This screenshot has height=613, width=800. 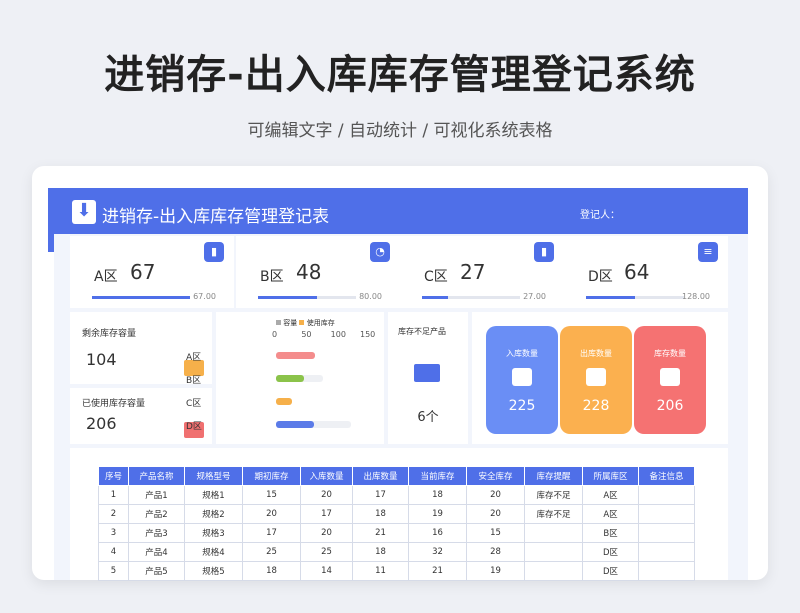 What do you see at coordinates (320, 323) in the screenshot?
I see `legend-label: 使用库存` at bounding box center [320, 323].